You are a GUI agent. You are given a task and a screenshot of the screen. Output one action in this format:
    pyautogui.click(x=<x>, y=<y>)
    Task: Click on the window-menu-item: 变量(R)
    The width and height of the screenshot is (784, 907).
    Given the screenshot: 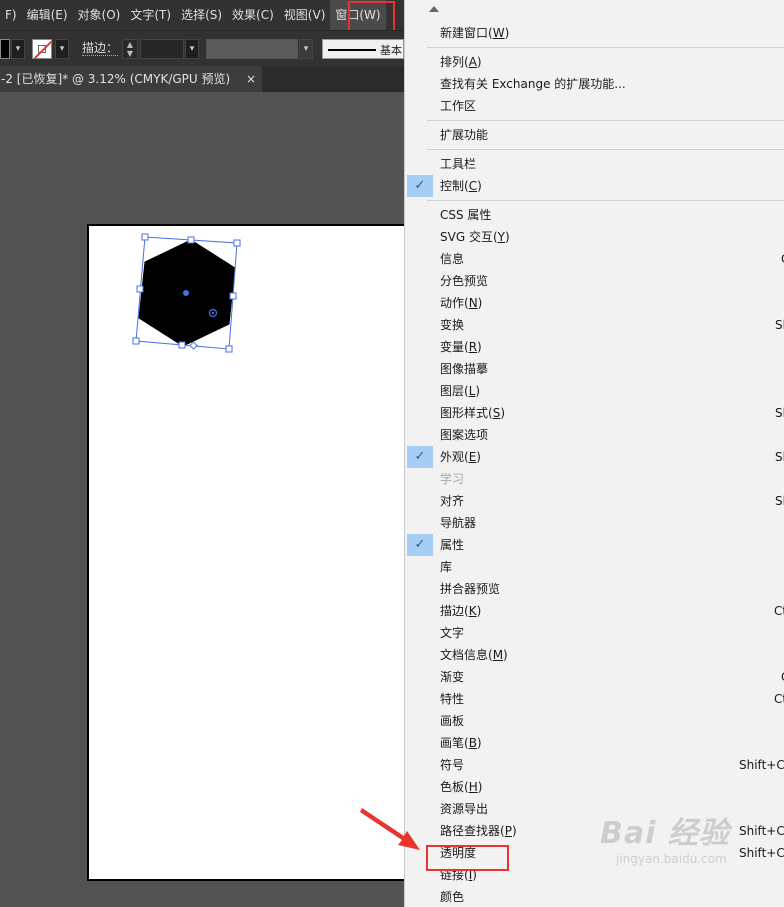 What is the action you would take?
    pyautogui.click(x=594, y=347)
    